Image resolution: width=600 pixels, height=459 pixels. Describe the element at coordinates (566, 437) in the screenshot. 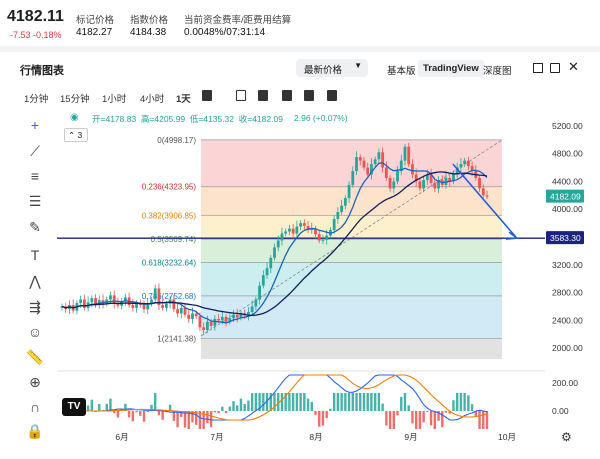

I see `chart-settings-icon: ⚙` at that location.